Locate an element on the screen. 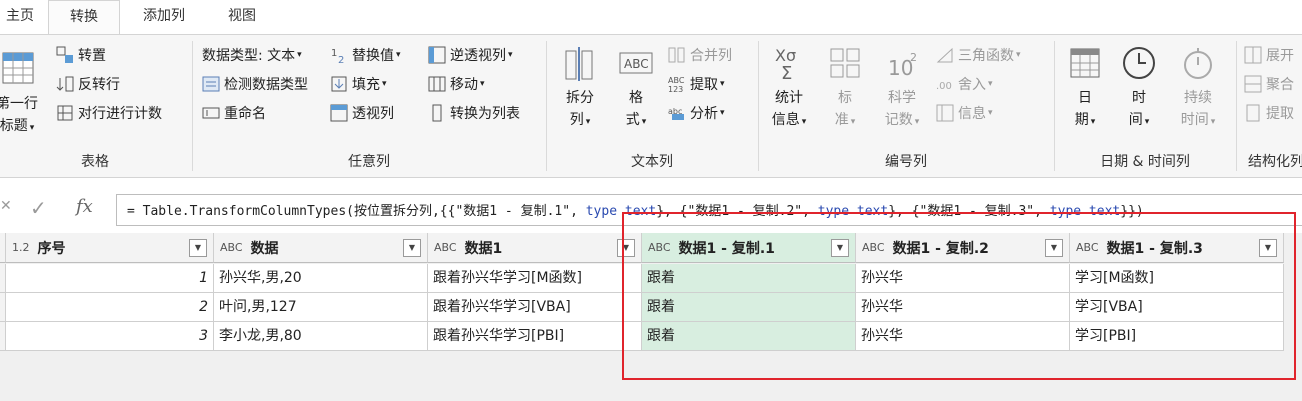 Image resolution: width=1302 pixels, height=401 pixels. text-type-icon: ABC is located at coordinates (231, 247).